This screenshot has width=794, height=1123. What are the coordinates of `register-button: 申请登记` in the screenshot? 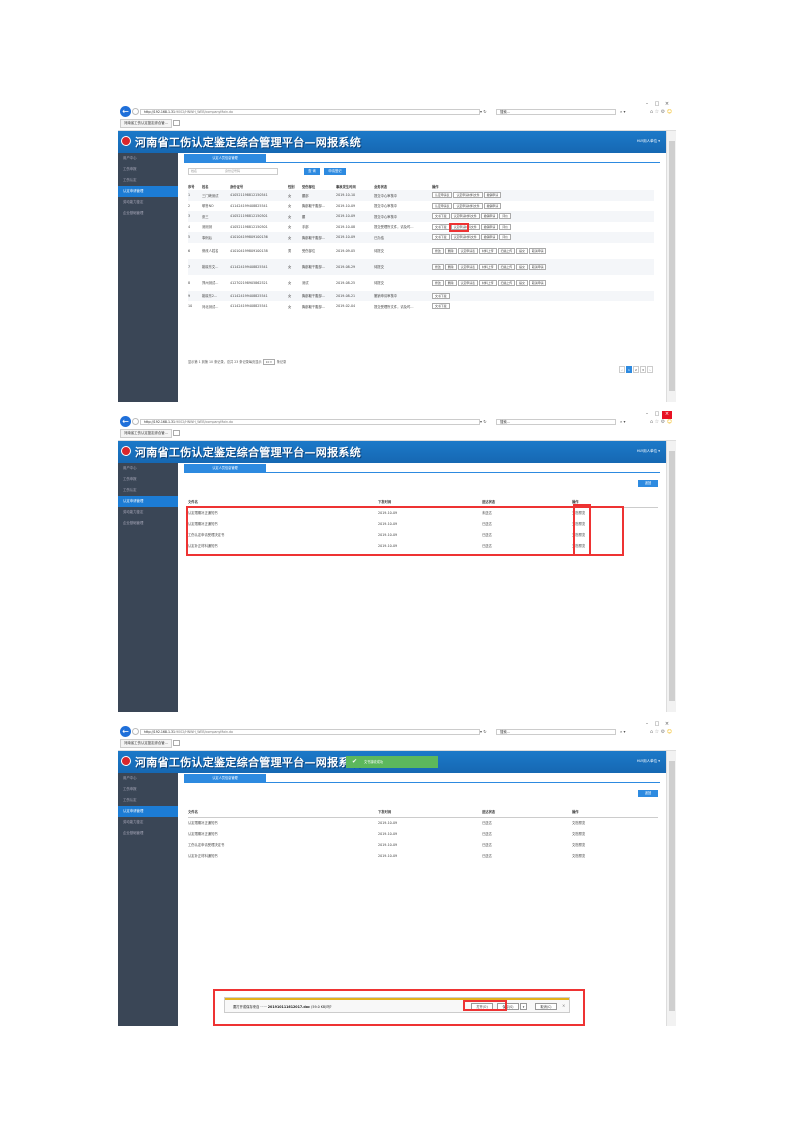 It's located at (335, 171).